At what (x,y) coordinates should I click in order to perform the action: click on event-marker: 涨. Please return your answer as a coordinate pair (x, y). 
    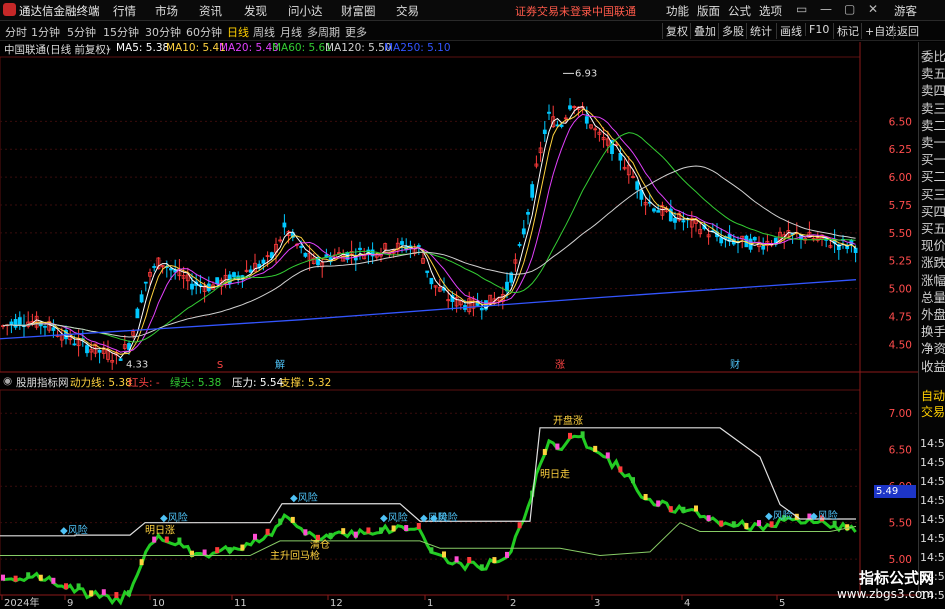
    Looking at the image, I should click on (560, 365).